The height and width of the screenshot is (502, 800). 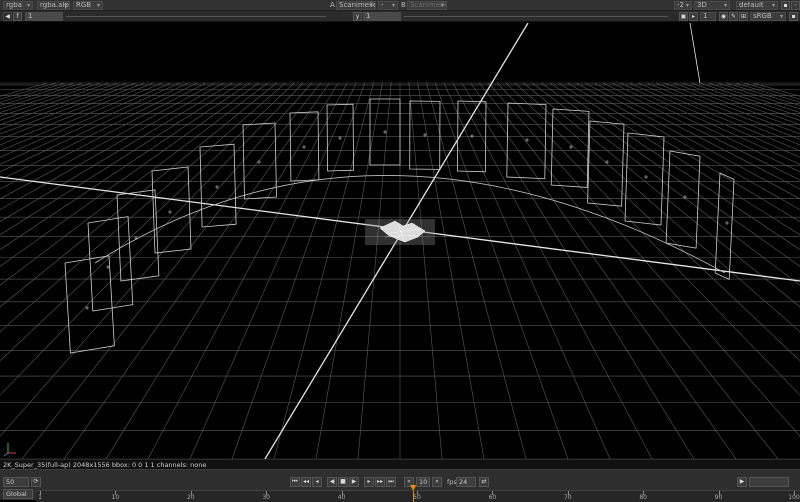 I want to click on play-forward-icon: ▶, so click(x=354, y=482).